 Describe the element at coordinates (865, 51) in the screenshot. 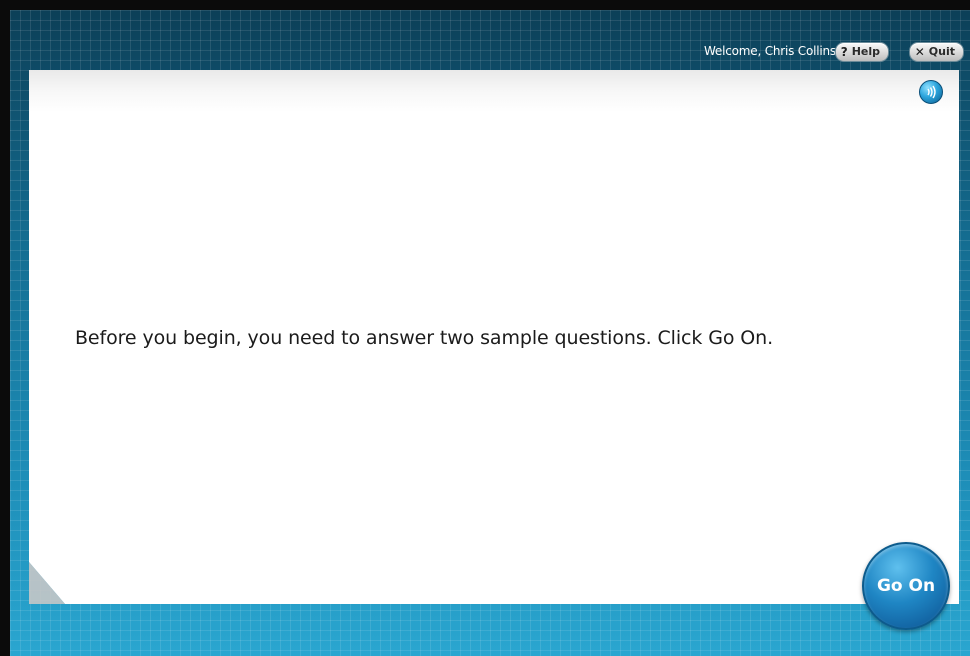

I see `help-label: Help` at that location.